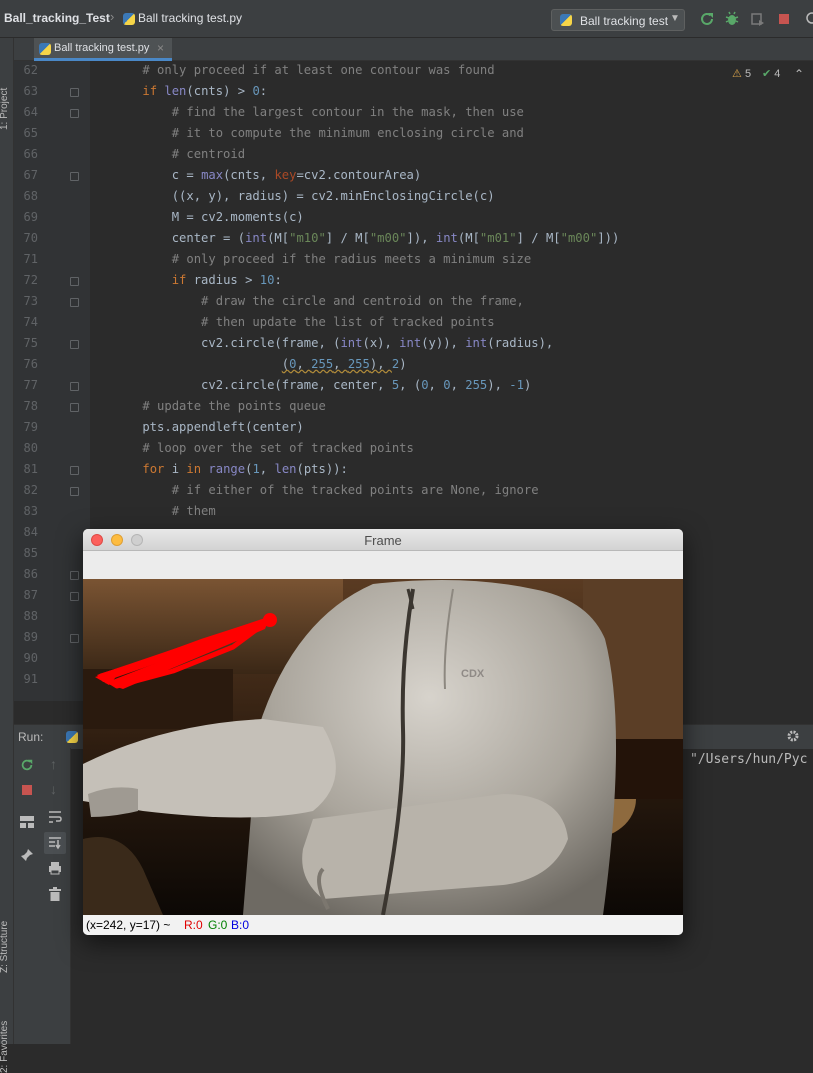 This screenshot has height=1073, width=813. I want to click on code-line: 69 M = cv2.moments(c), so click(406, 217).